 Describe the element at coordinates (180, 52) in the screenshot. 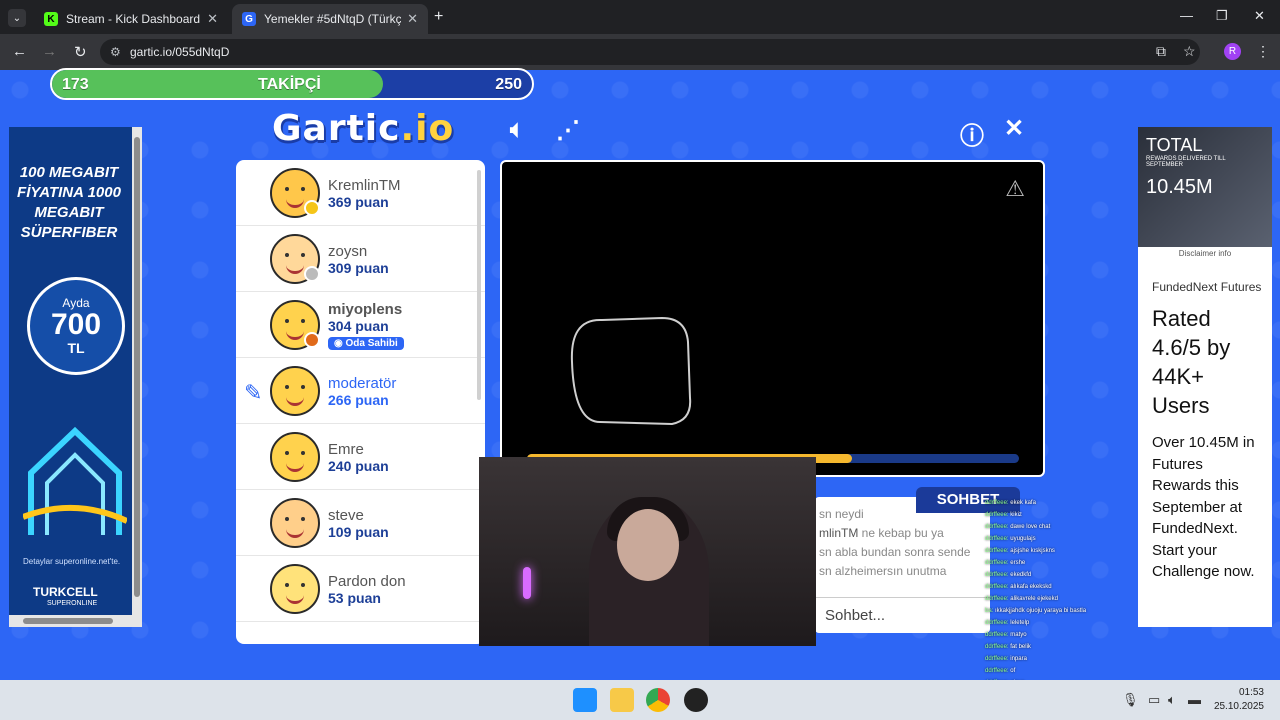

I see `url-text: gartic.io/055dNtqD` at that location.